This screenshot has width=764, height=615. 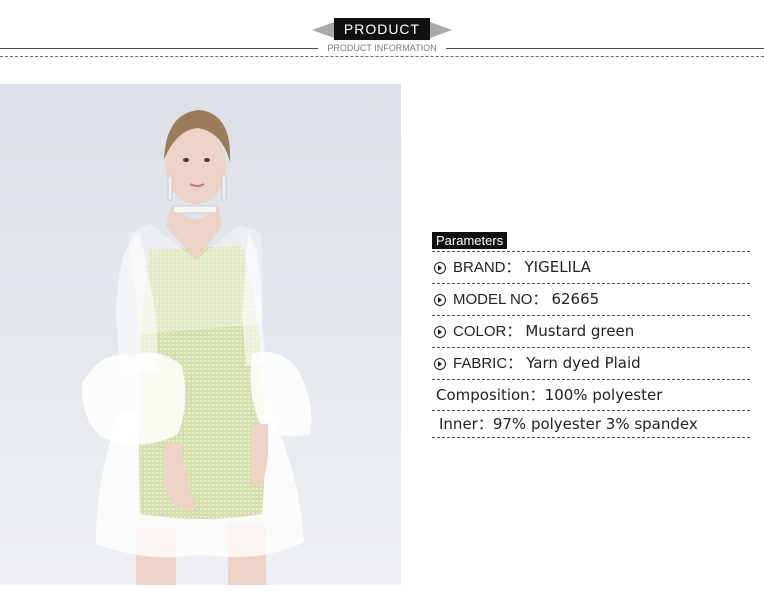 I want to click on choker, so click(x=195, y=209).